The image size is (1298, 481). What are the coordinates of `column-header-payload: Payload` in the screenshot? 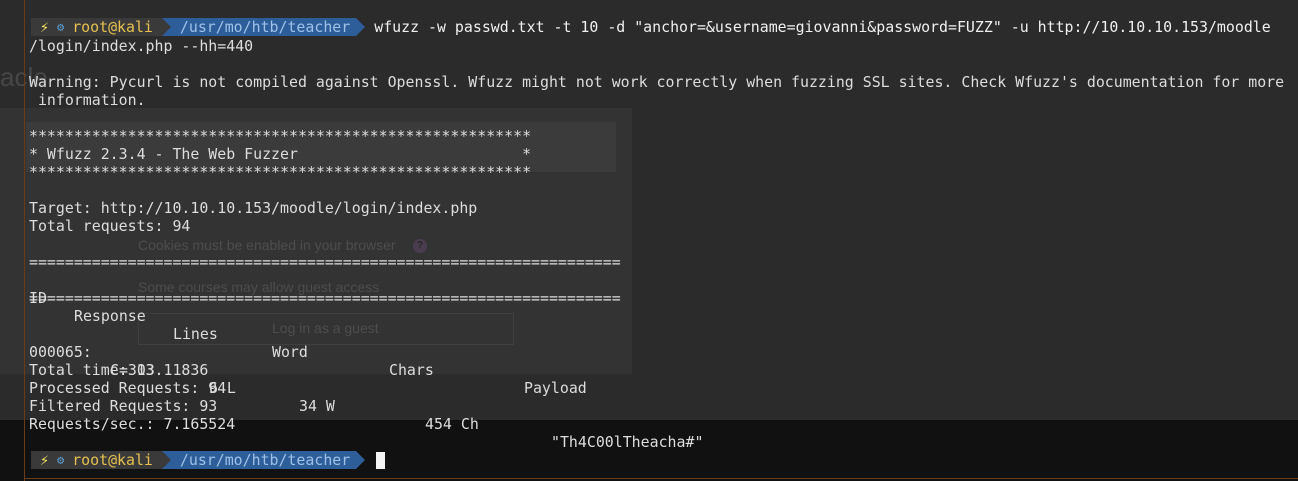 It's located at (555, 388).